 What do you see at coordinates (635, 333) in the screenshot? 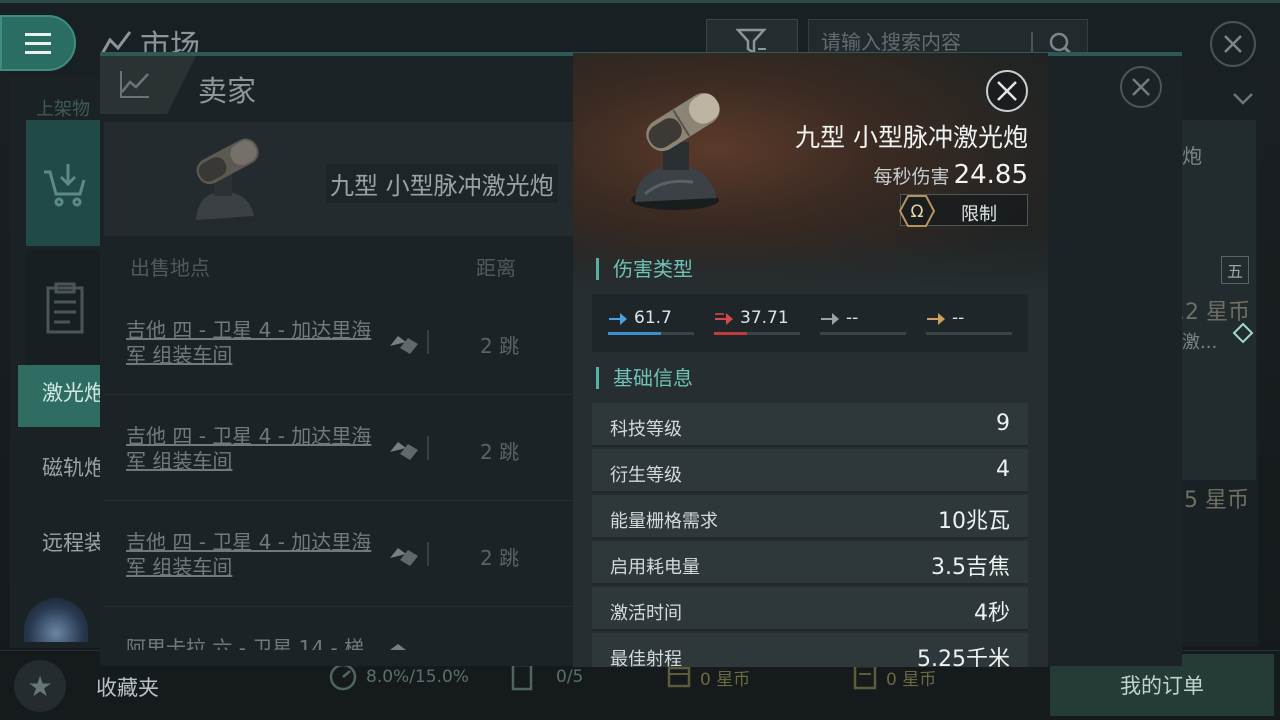
I see `em-damage-fill` at bounding box center [635, 333].